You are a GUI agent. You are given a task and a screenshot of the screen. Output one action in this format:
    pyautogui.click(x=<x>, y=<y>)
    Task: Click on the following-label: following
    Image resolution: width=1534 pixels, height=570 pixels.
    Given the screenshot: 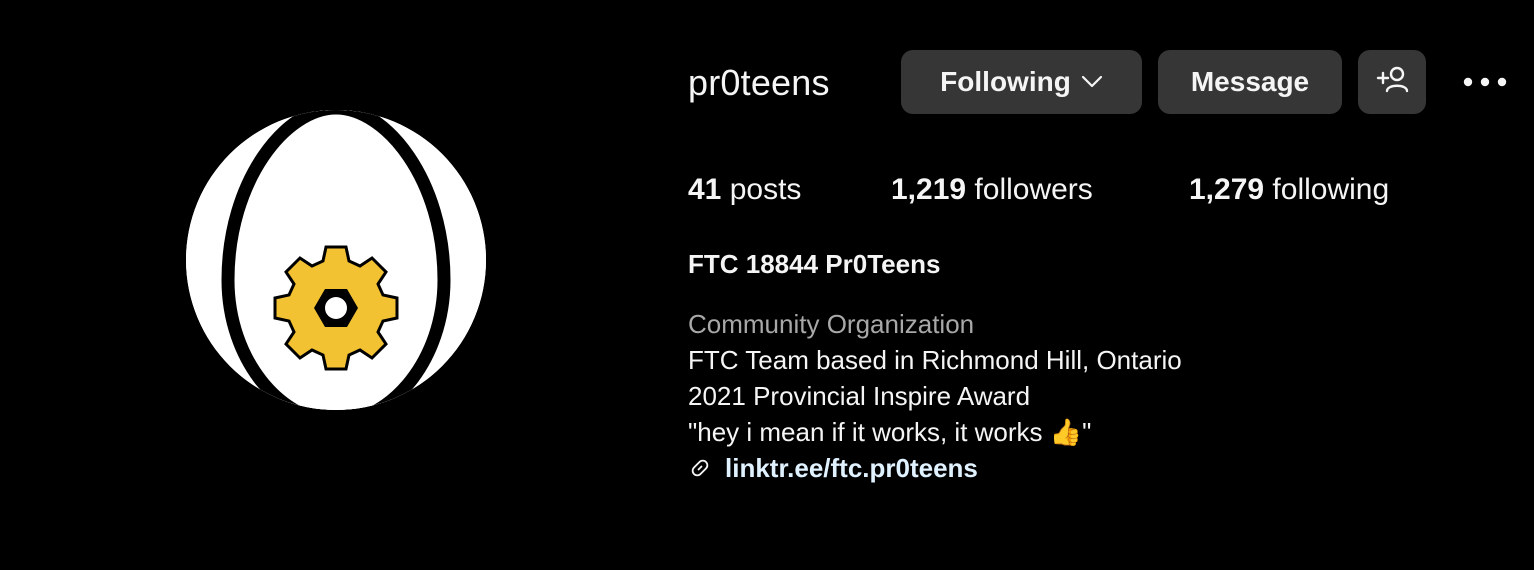 What is the action you would take?
    pyautogui.click(x=1331, y=189)
    